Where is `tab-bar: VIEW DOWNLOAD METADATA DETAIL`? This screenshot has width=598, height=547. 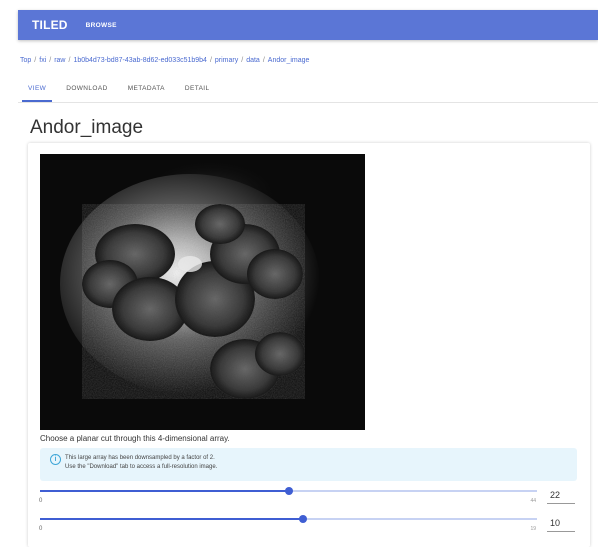
tab-bar: VIEW DOWNLOAD METADATA DETAIL is located at coordinates (119, 91).